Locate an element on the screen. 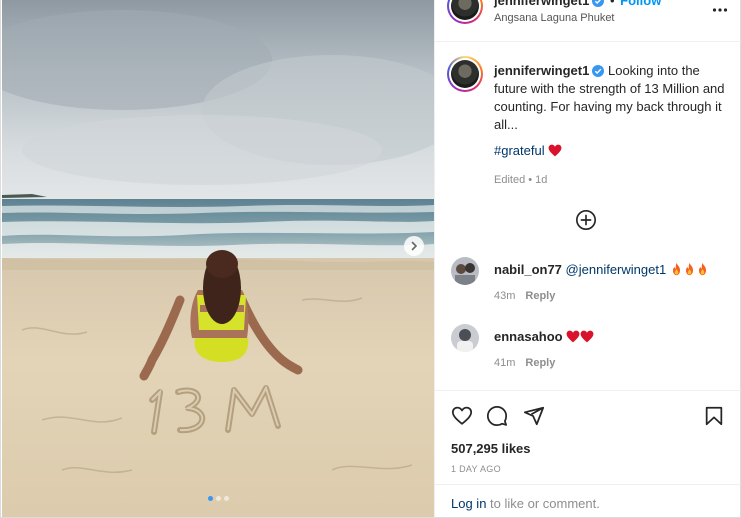 The image size is (741, 518). login-link: Log in is located at coordinates (468, 503).